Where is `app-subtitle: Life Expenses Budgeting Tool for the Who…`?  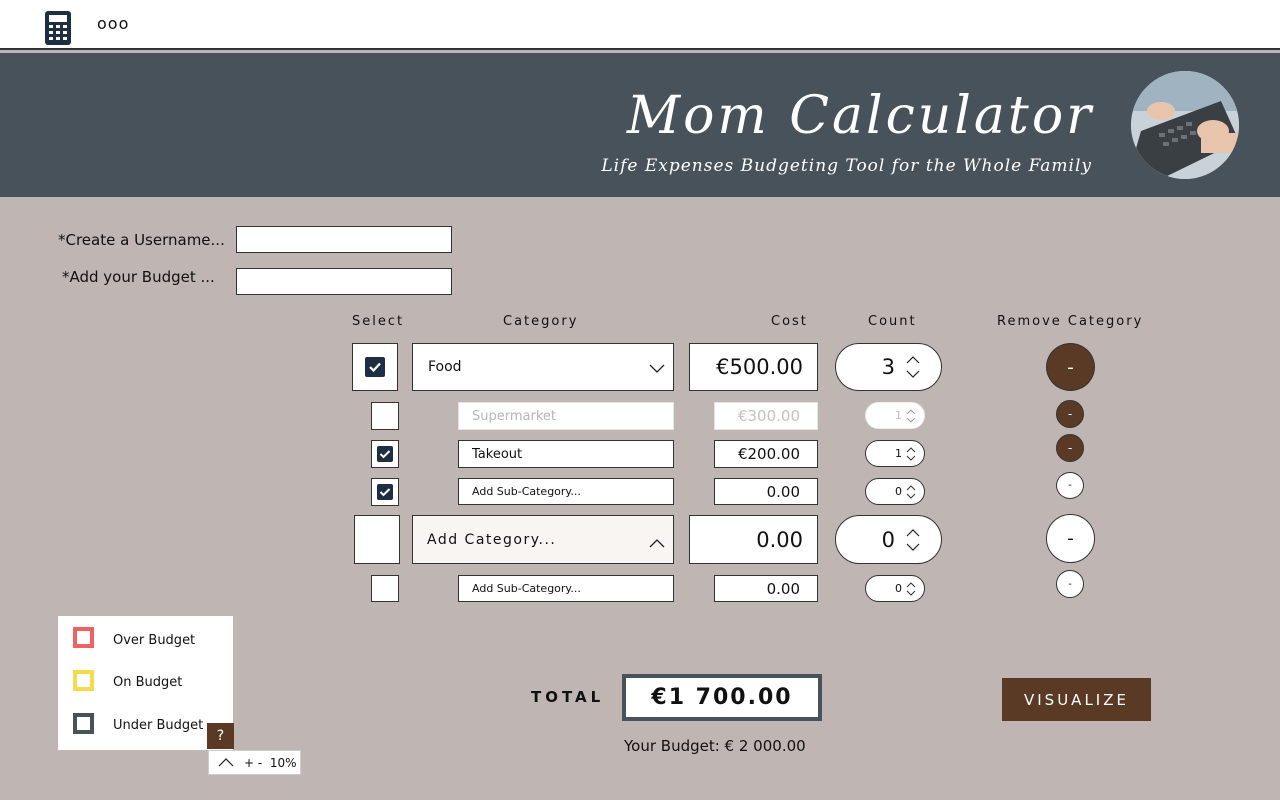
app-subtitle: Life Expenses Budgeting Tool for the Who… is located at coordinates (846, 166).